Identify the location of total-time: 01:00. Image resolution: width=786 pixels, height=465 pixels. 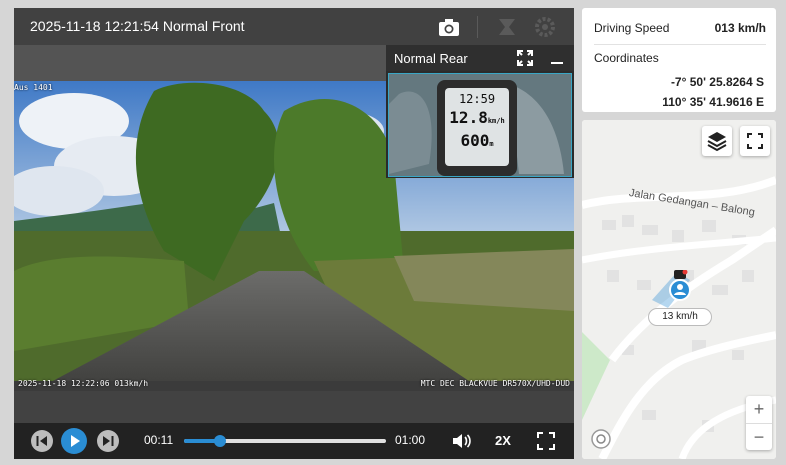
(410, 440).